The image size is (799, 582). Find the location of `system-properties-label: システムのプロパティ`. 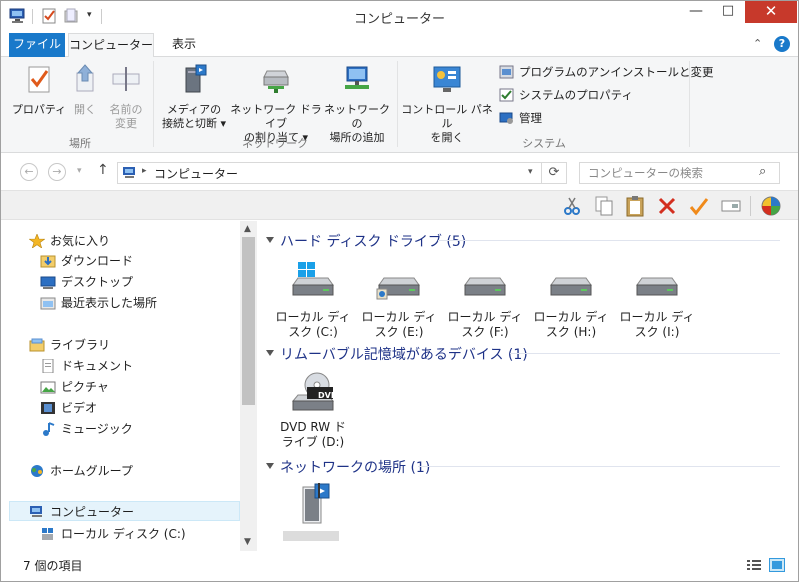

system-properties-label: システムのプロパティ is located at coordinates (576, 95).